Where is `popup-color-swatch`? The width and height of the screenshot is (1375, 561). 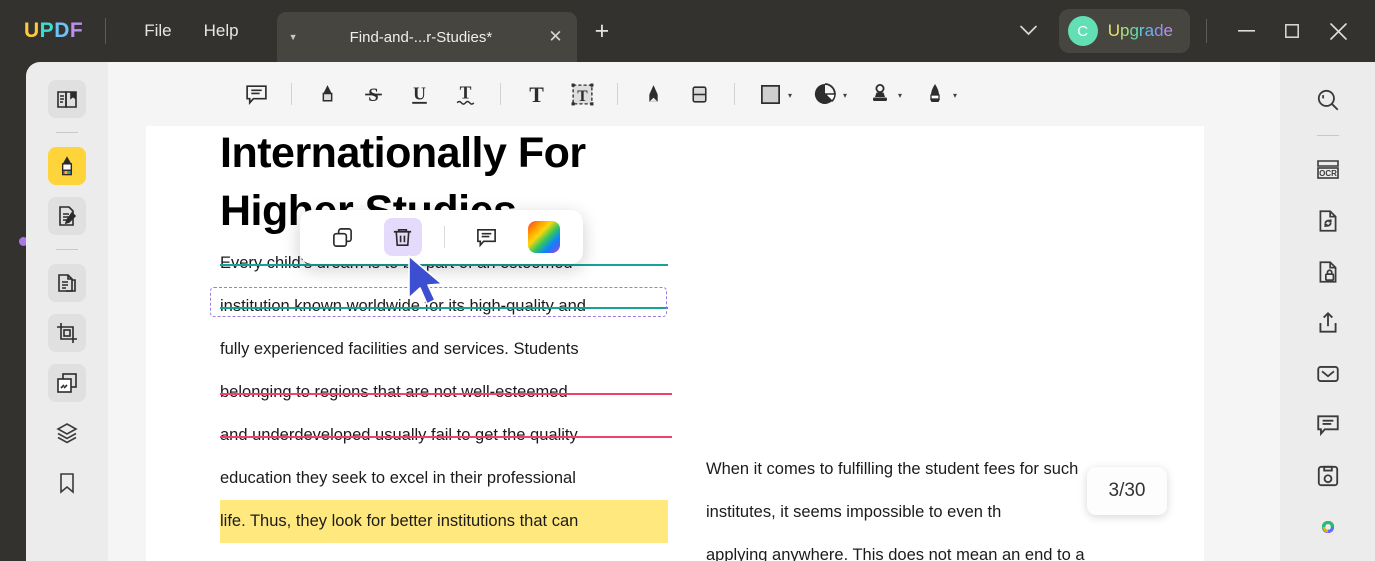
popup-color-swatch is located at coordinates (543, 237).